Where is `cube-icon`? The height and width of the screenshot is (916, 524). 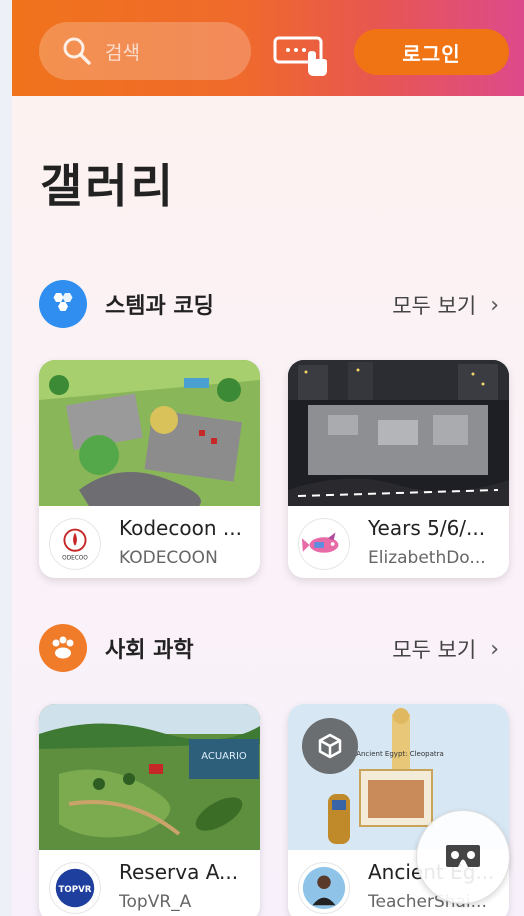 cube-icon is located at coordinates (330, 746).